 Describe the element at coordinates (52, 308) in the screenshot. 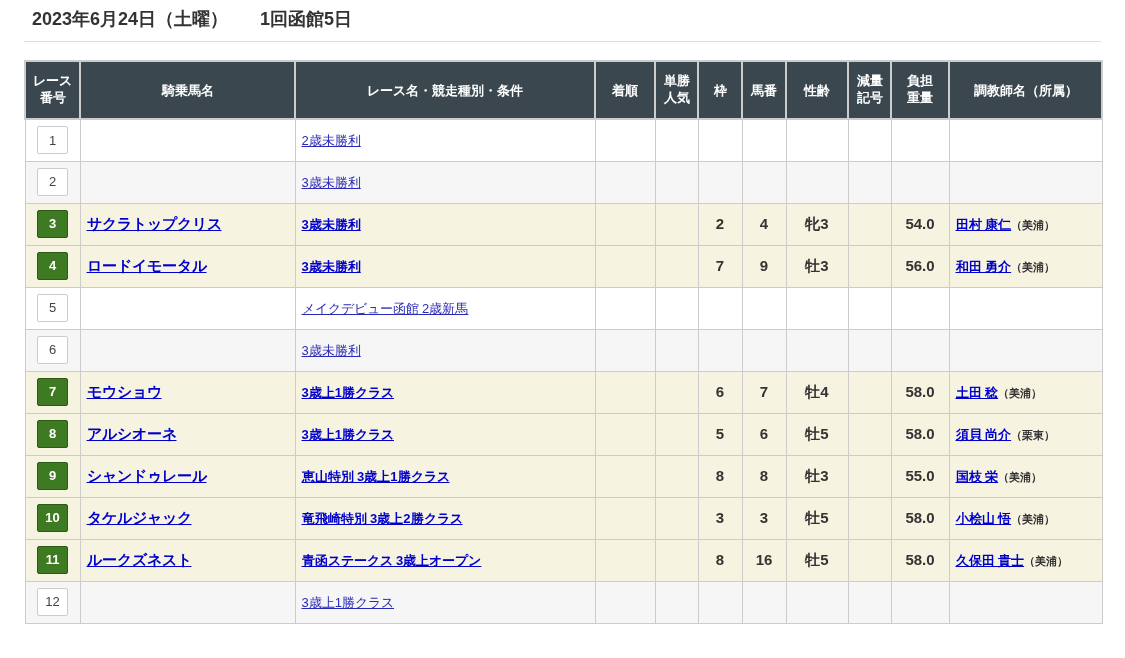

I see `race-number: 5` at that location.